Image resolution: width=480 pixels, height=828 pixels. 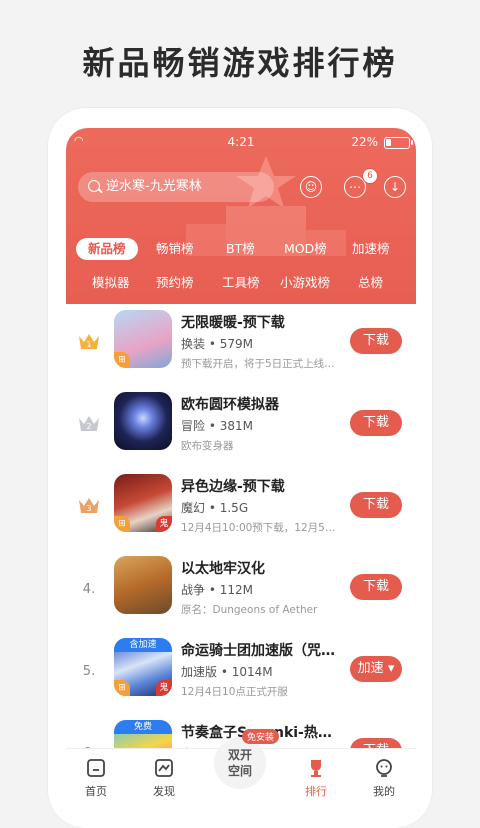 What do you see at coordinates (217, 344) in the screenshot?
I see `app-meta: 换装 • 579M` at bounding box center [217, 344].